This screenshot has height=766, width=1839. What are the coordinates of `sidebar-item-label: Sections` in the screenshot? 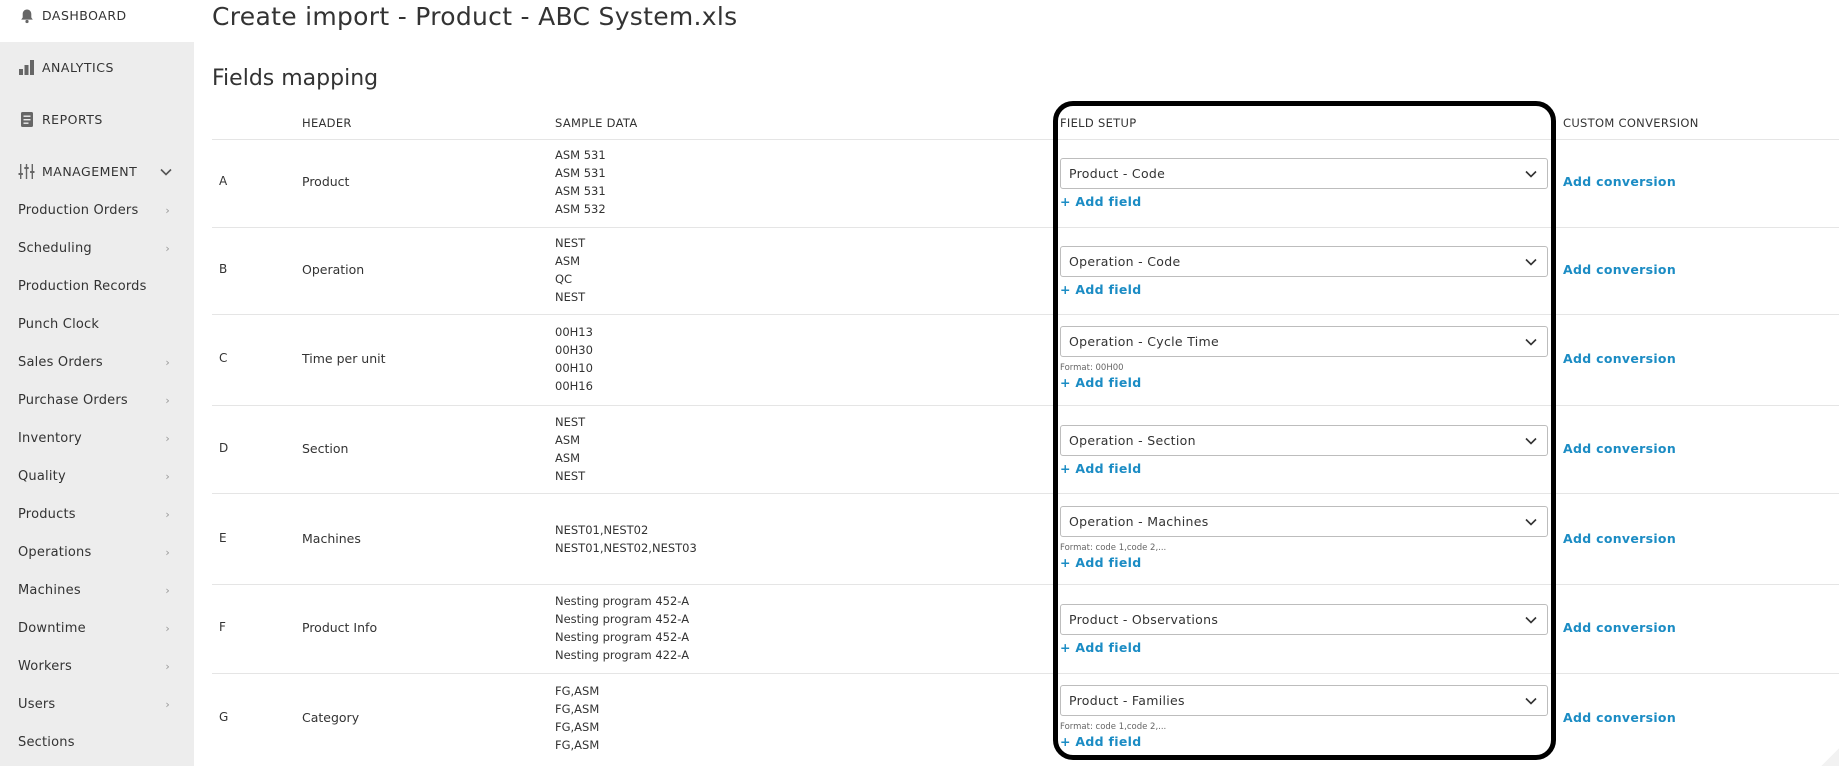 It's located at (46, 742).